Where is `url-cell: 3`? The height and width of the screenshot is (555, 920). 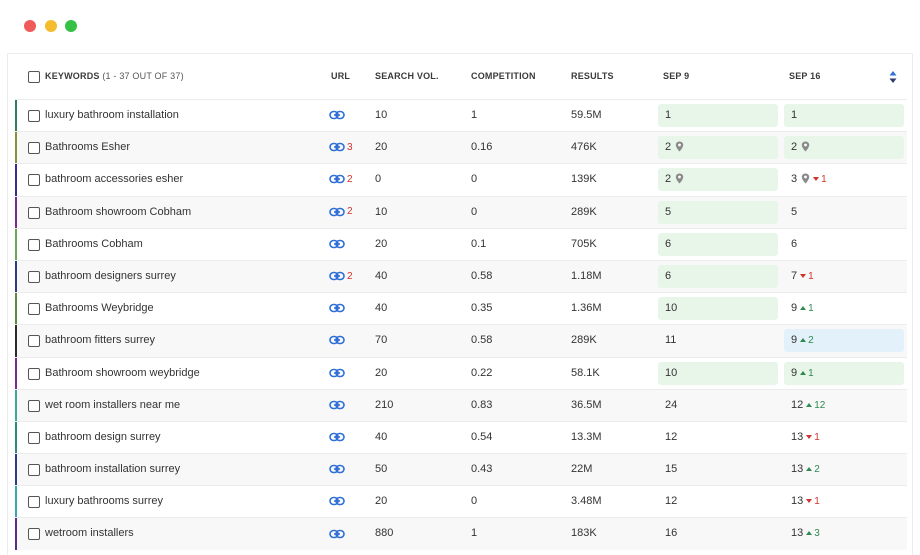
url-cell: 3 is located at coordinates (341, 147).